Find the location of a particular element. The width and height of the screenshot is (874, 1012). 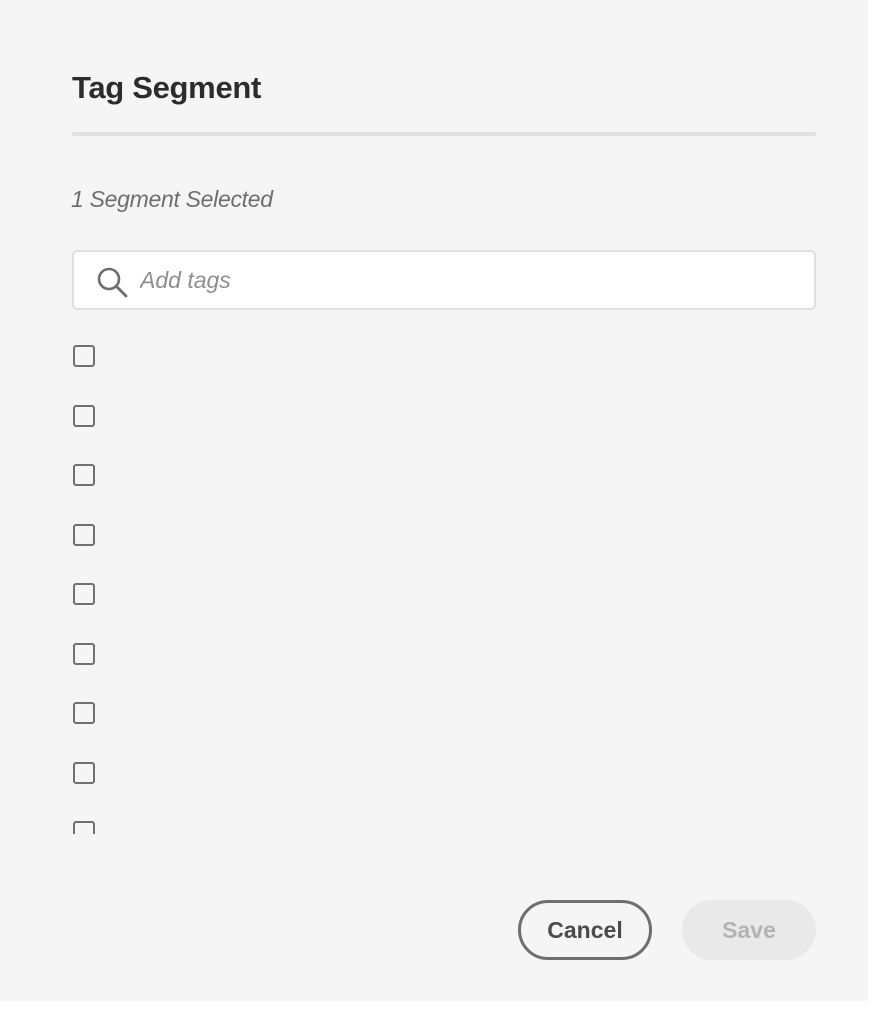

tag-search-field is located at coordinates (444, 280).